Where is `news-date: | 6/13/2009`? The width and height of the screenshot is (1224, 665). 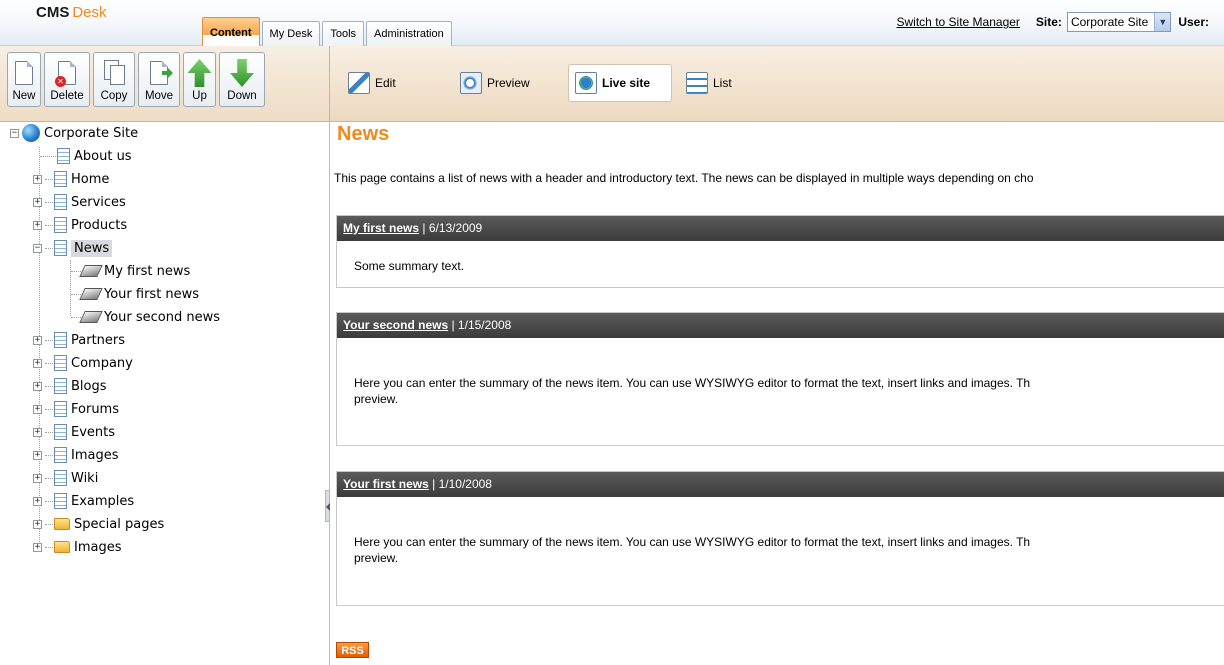
news-date: | 6/13/2009 is located at coordinates (452, 228).